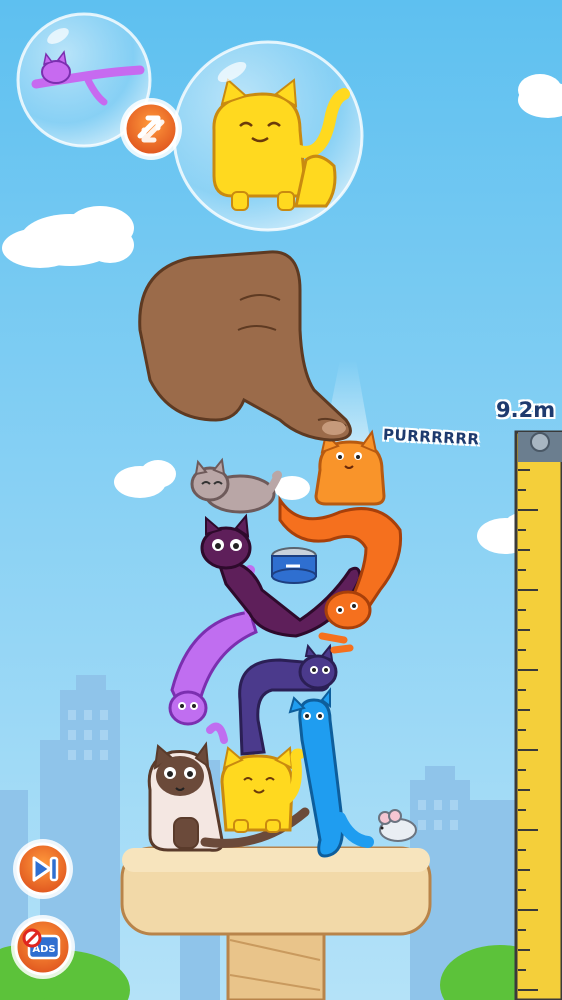 The image size is (562, 1000). I want to click on no-ads-button: ADS, so click(43, 947).